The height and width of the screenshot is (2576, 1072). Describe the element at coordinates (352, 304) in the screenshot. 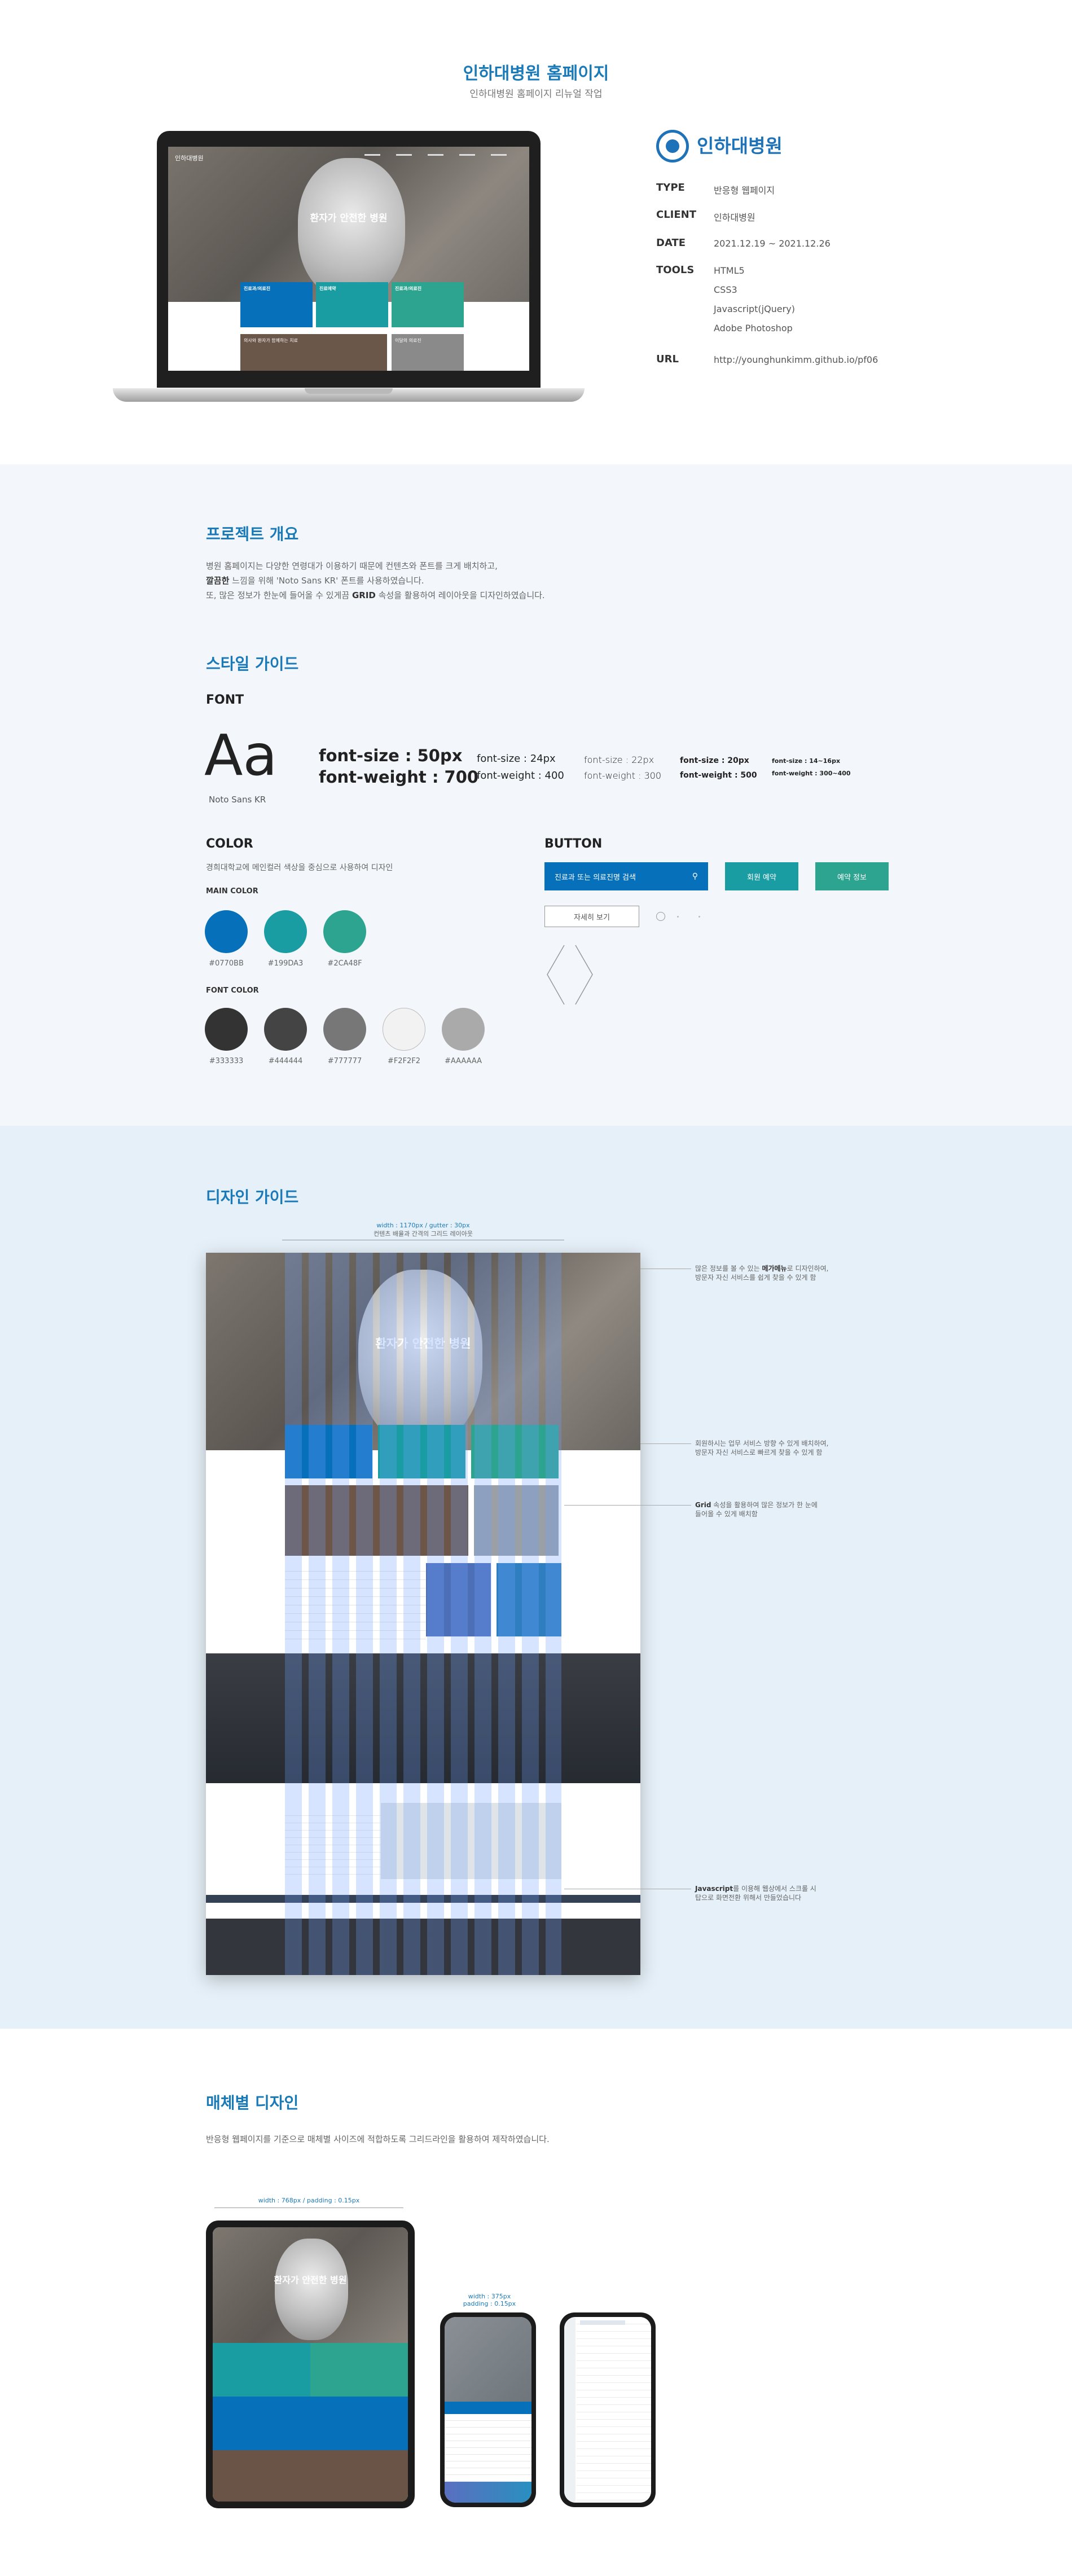

I see `mockup-card: 진료예약` at that location.